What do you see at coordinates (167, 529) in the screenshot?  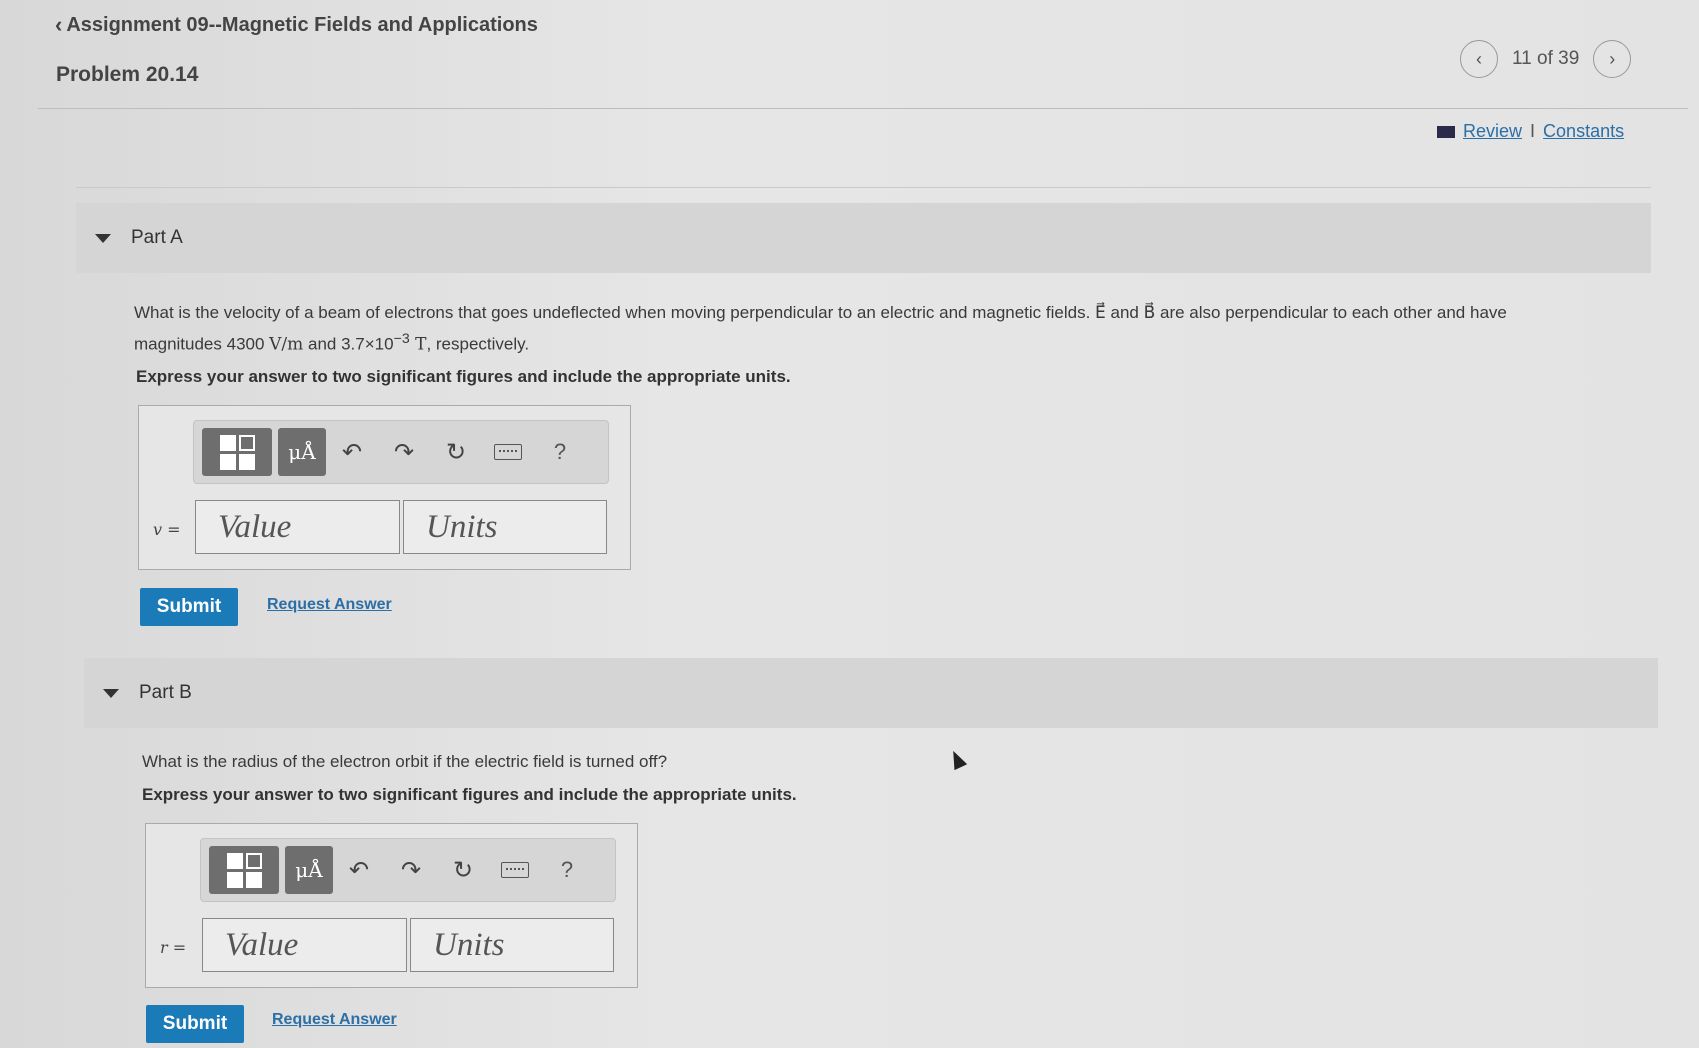 I see `velocity-variable-label: v =` at bounding box center [167, 529].